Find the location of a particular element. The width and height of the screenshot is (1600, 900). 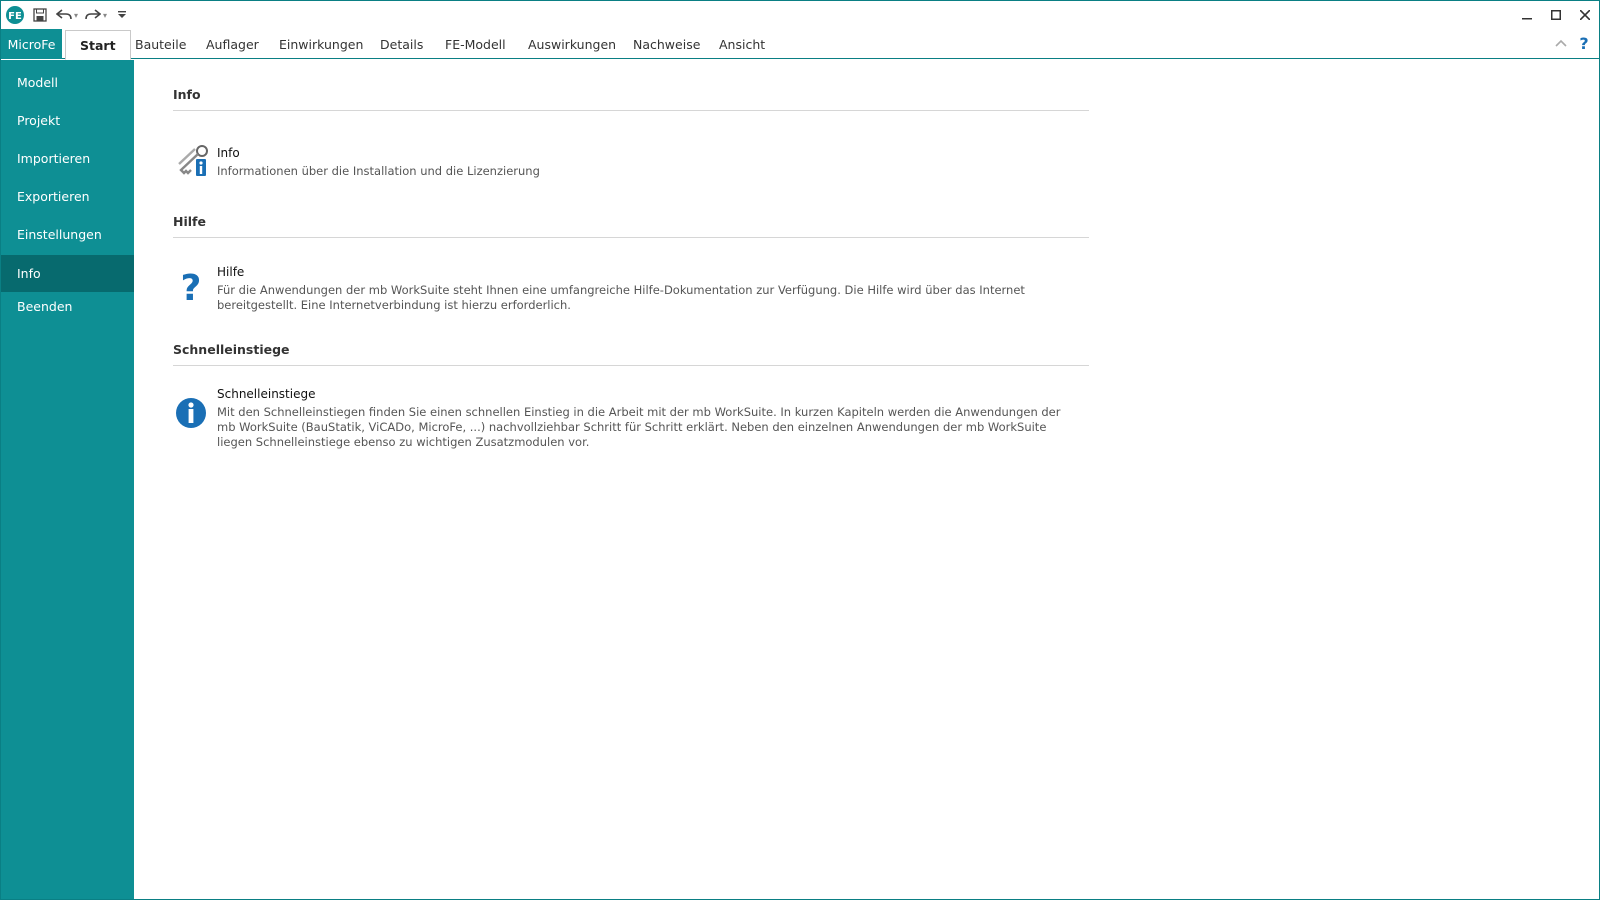

undo-icon is located at coordinates (64, 15).